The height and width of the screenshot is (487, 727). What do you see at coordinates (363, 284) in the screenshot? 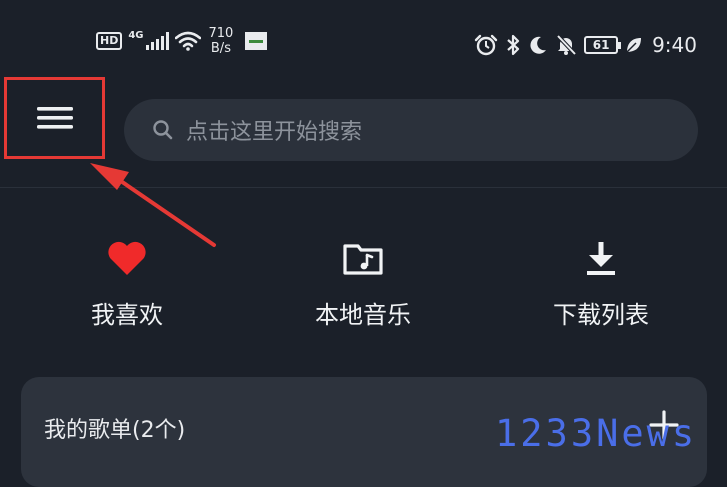
I see `local-music-button: 本地音乐` at bounding box center [363, 284].